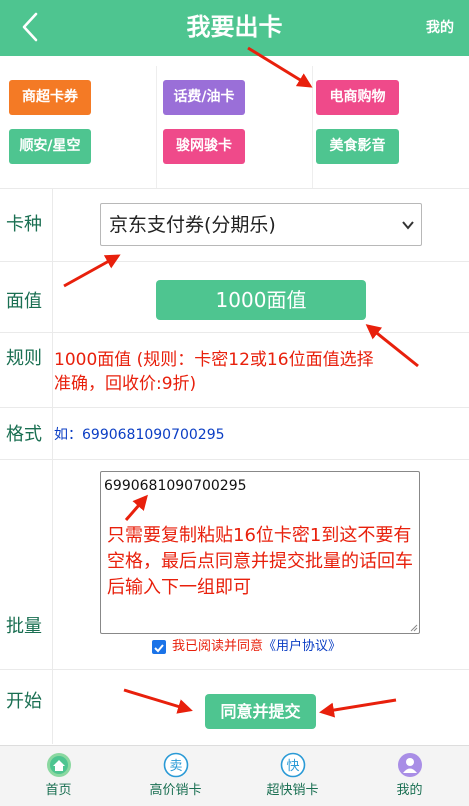  I want to click on tab-fast-sell: 快 超快销卡, so click(292, 776).